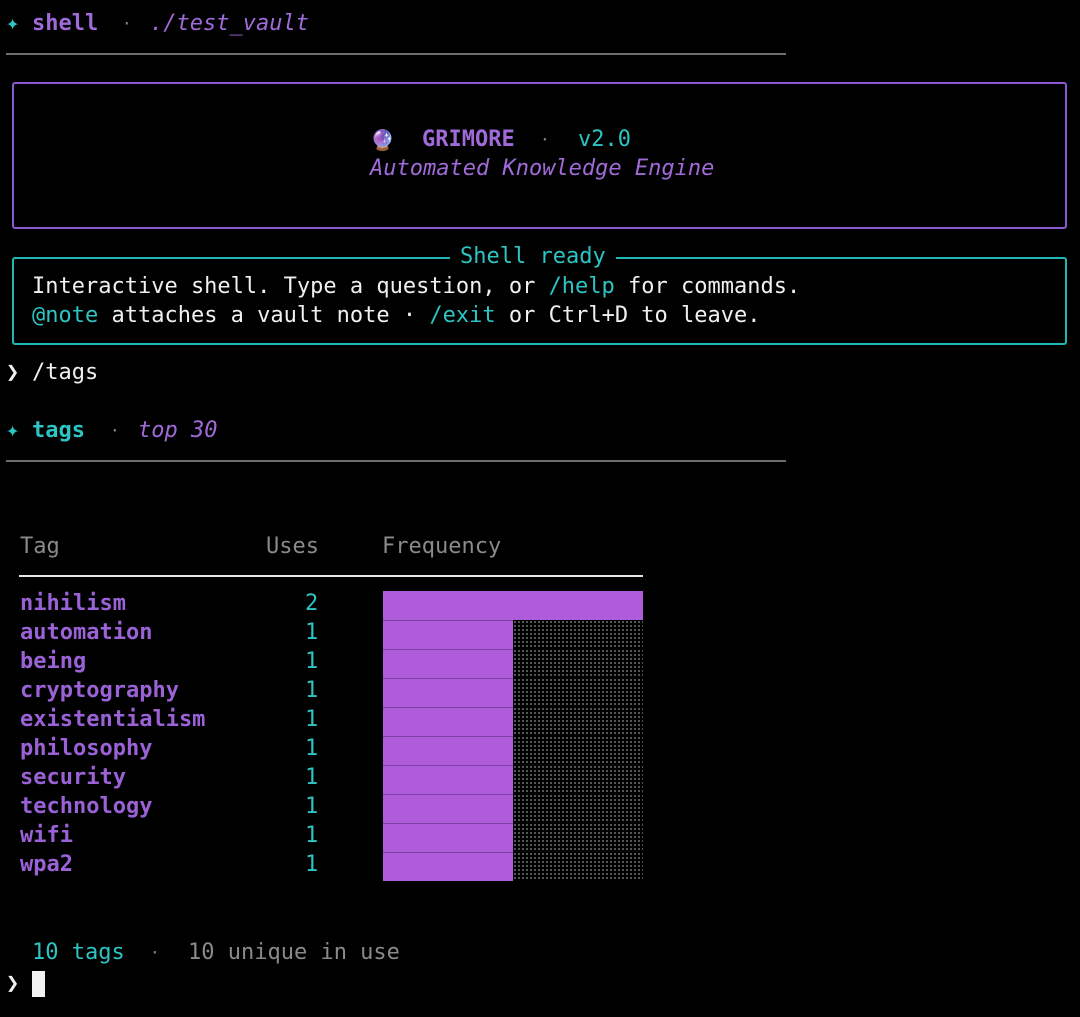 The height and width of the screenshot is (1017, 1080). What do you see at coordinates (46, 864) in the screenshot?
I see `tag-name: wpa2` at bounding box center [46, 864].